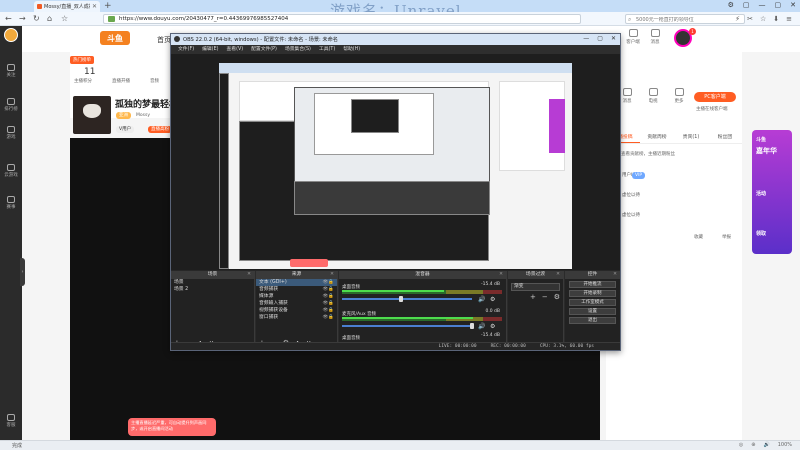  What do you see at coordinates (679, 96) in the screenshot?
I see `right-icon-more: 更多` at bounding box center [679, 96].